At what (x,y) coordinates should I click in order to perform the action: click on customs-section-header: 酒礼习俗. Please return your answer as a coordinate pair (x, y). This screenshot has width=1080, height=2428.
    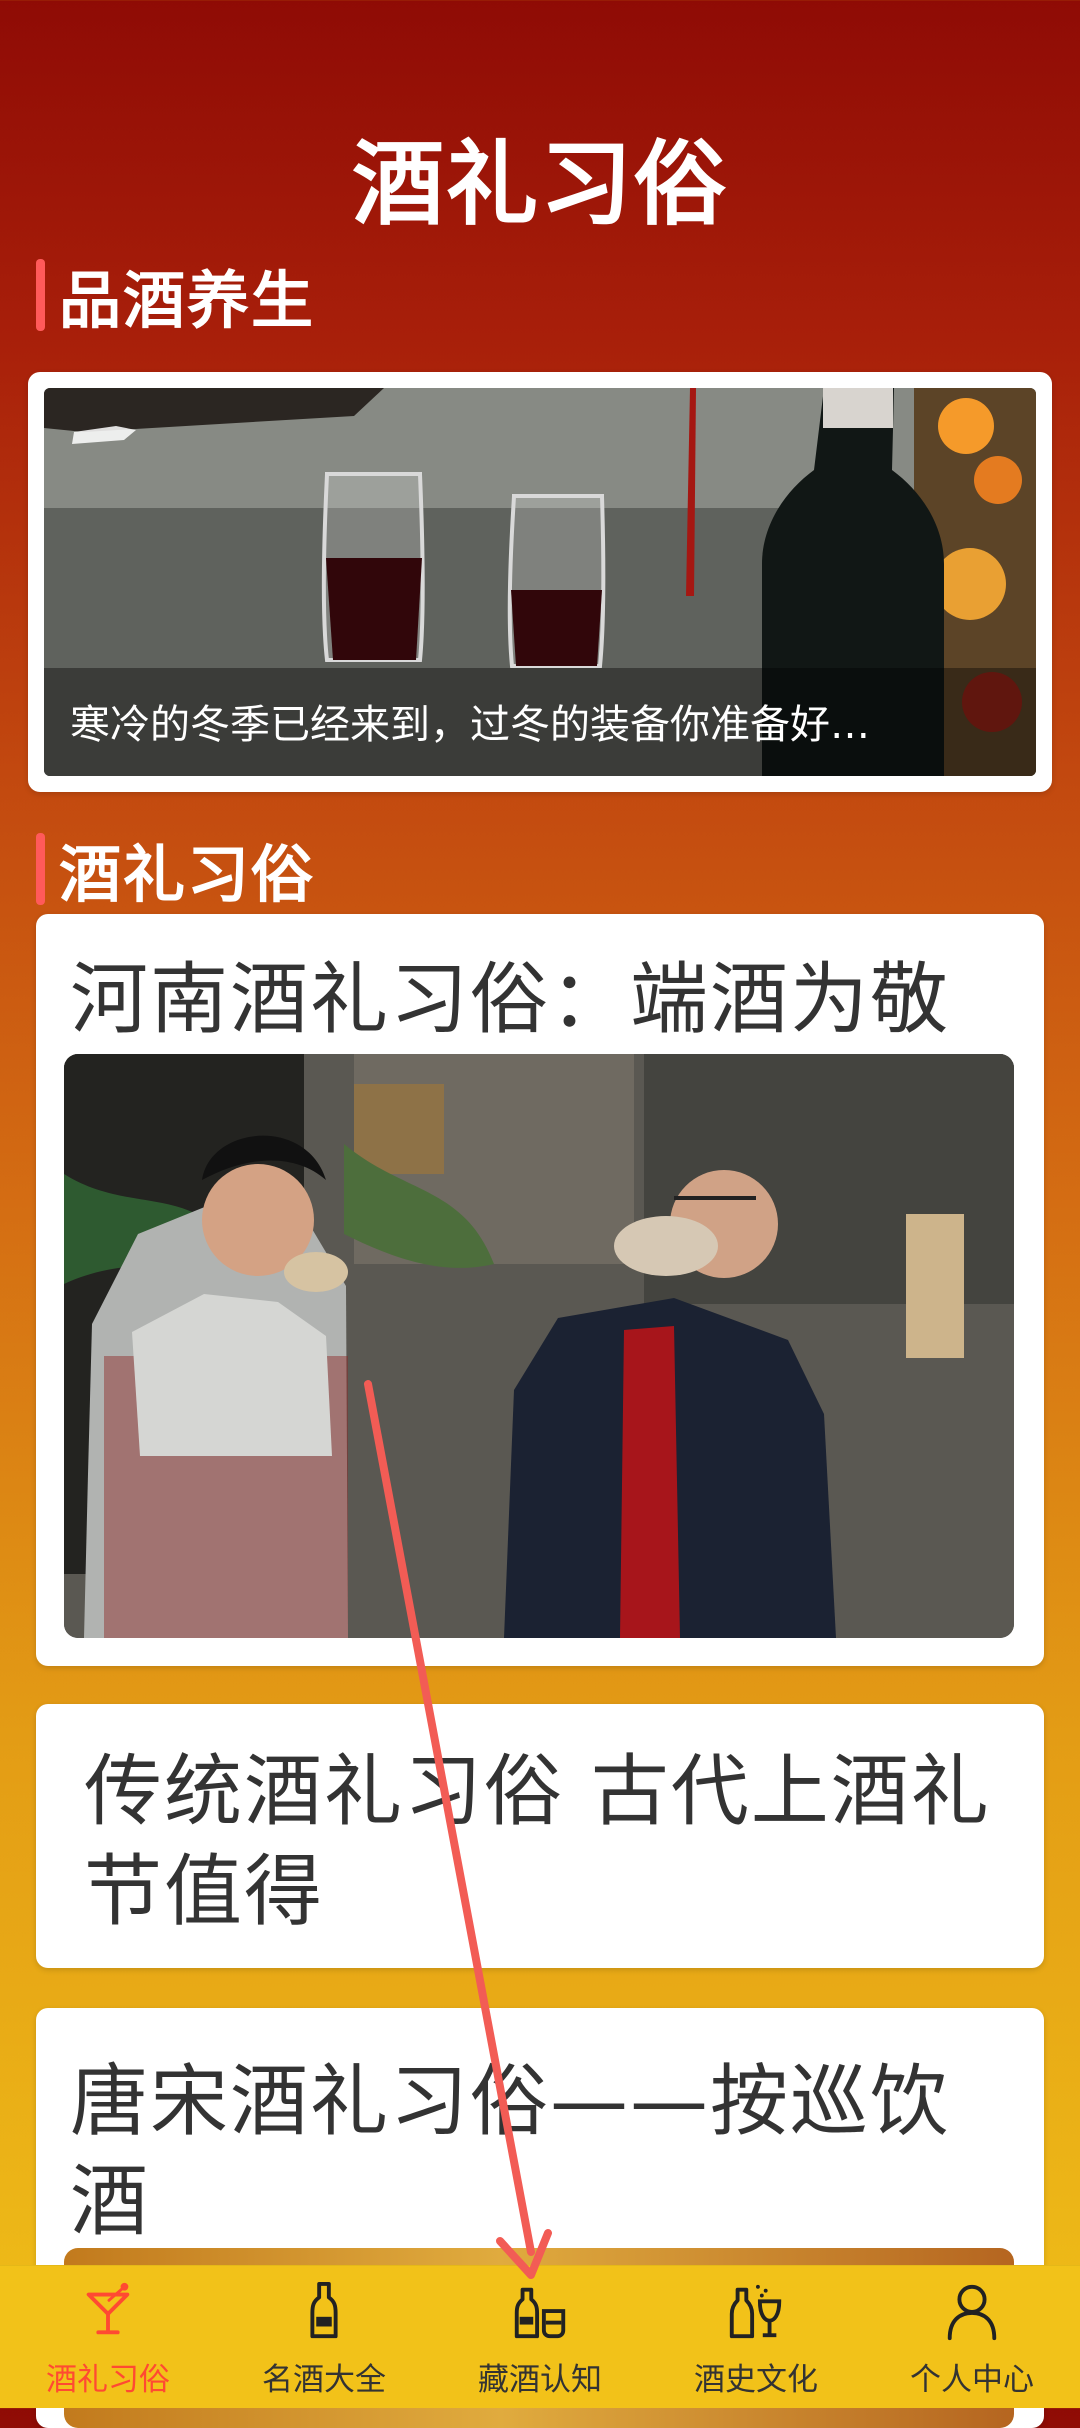
    Looking at the image, I should click on (175, 871).